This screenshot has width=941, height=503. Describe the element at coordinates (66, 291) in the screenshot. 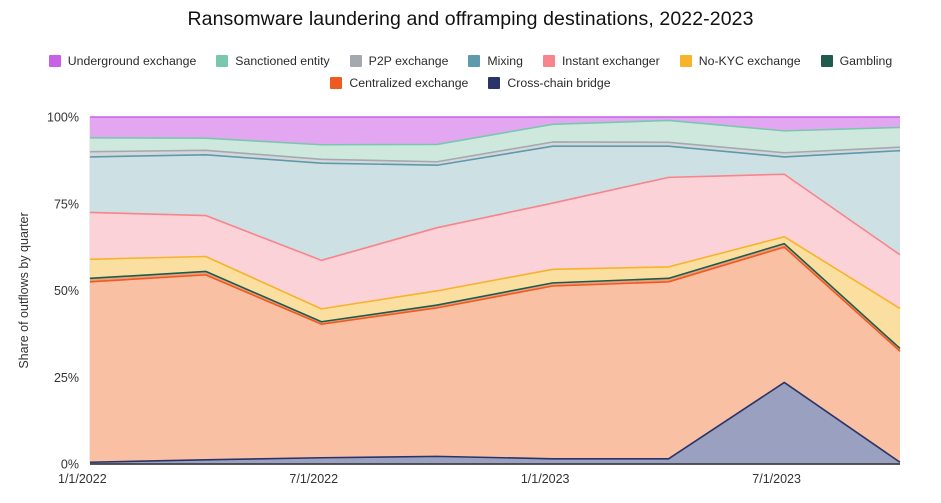

I see `y-tick-label-50: 50%` at that location.